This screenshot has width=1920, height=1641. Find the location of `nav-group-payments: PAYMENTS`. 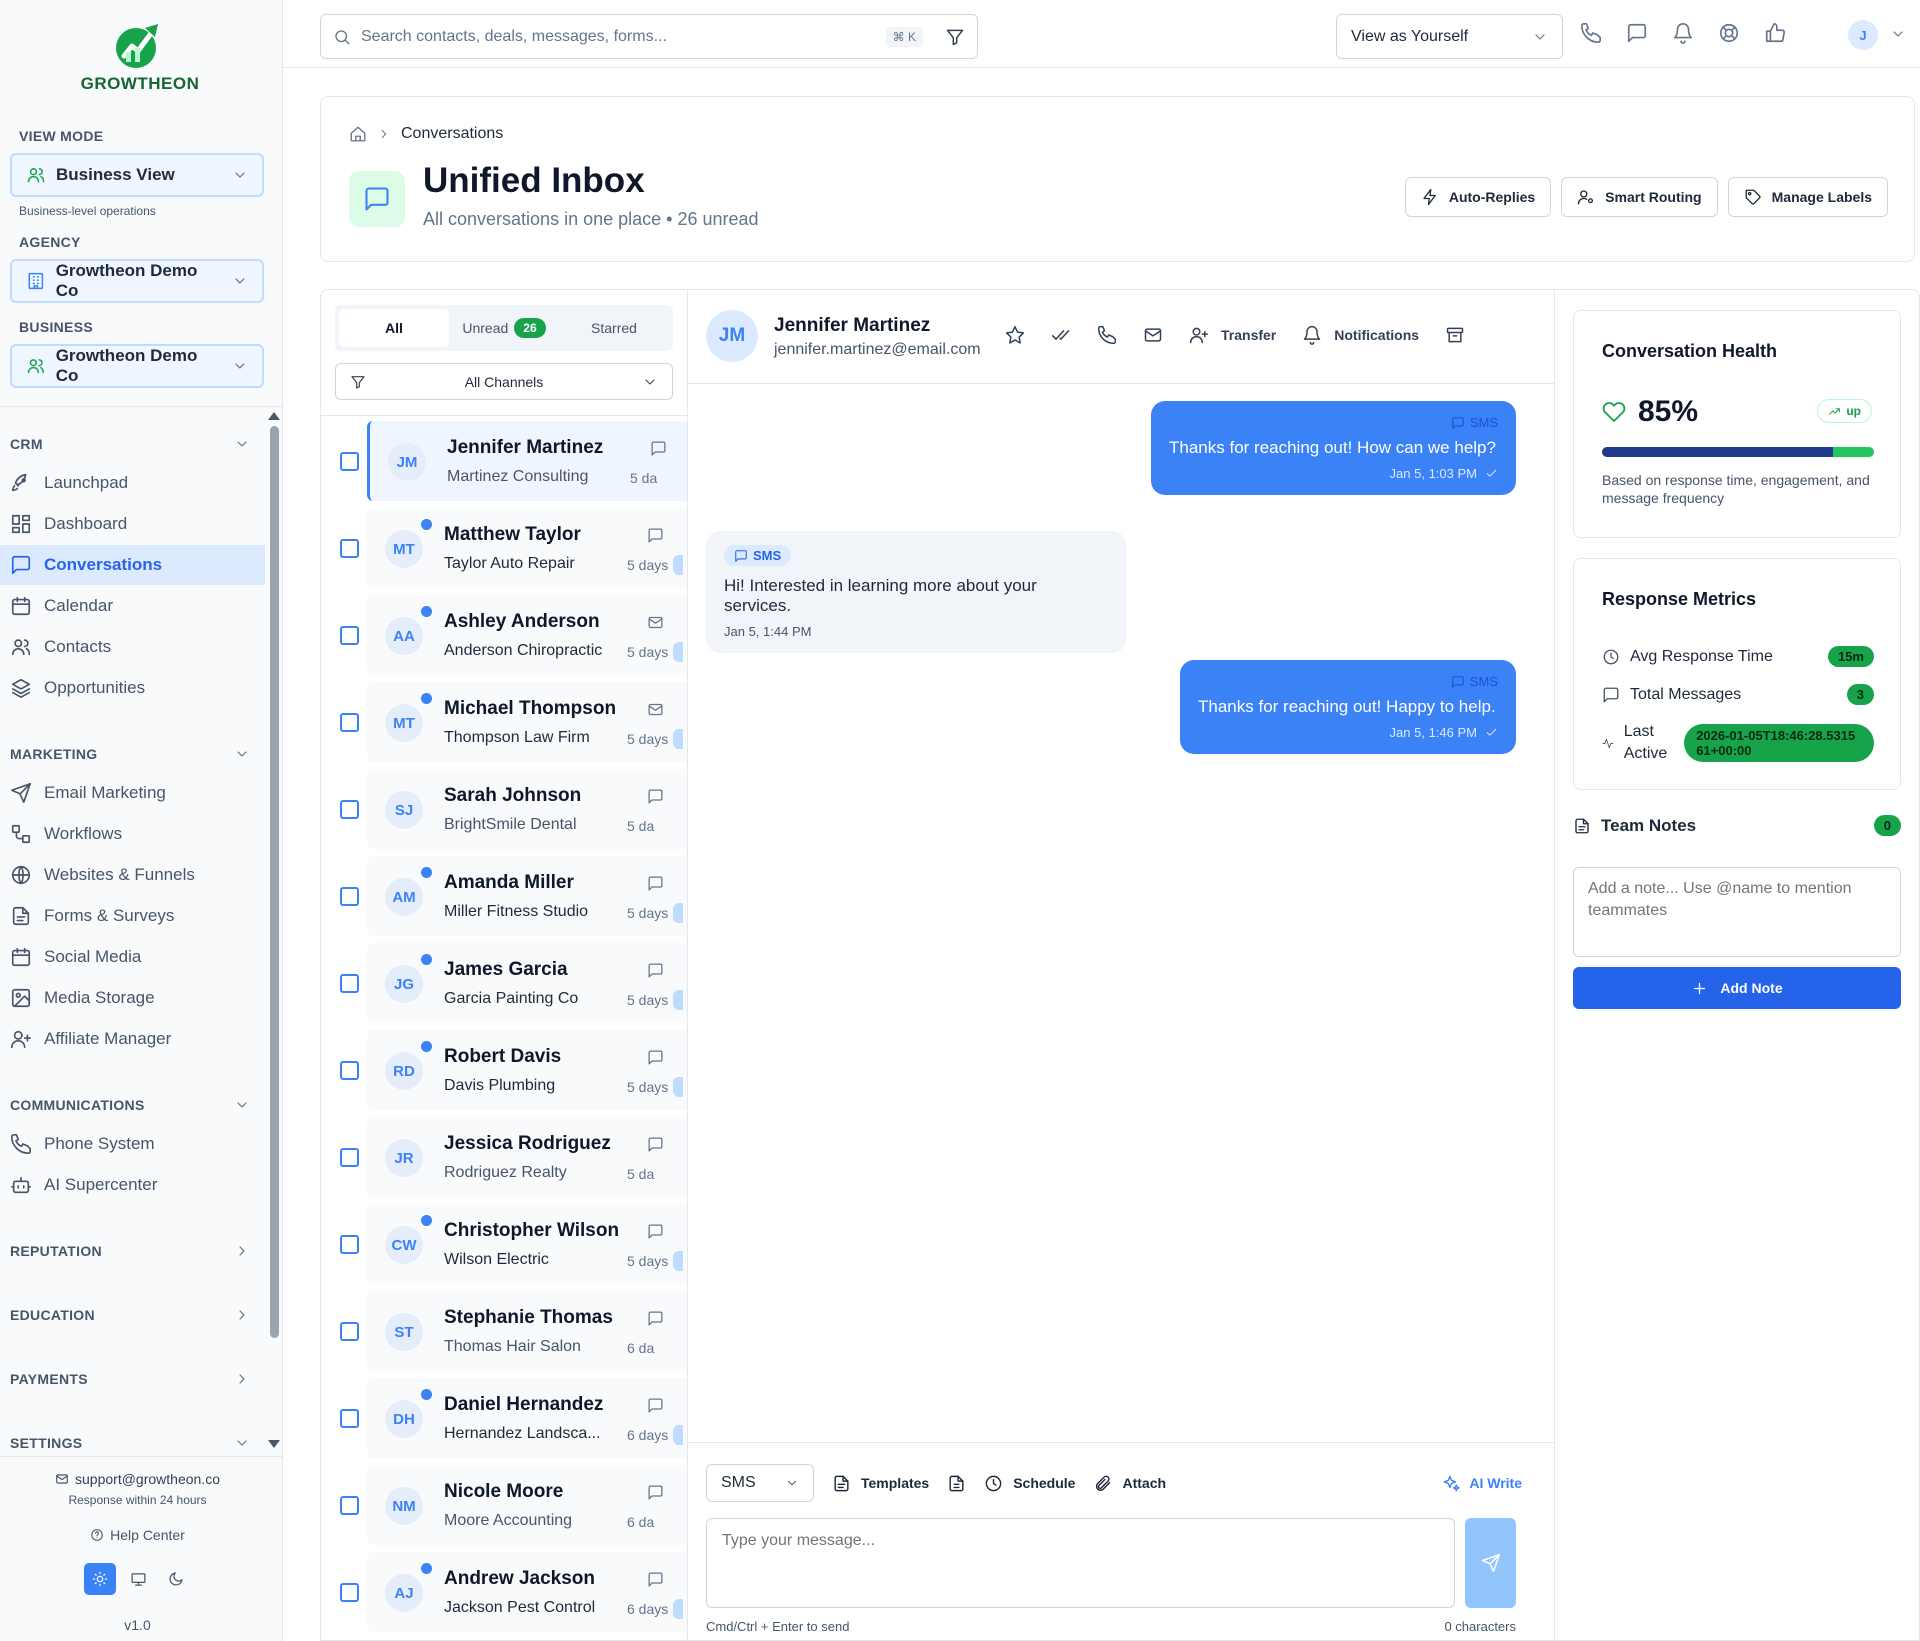

nav-group-payments: PAYMENTS is located at coordinates (130, 1379).